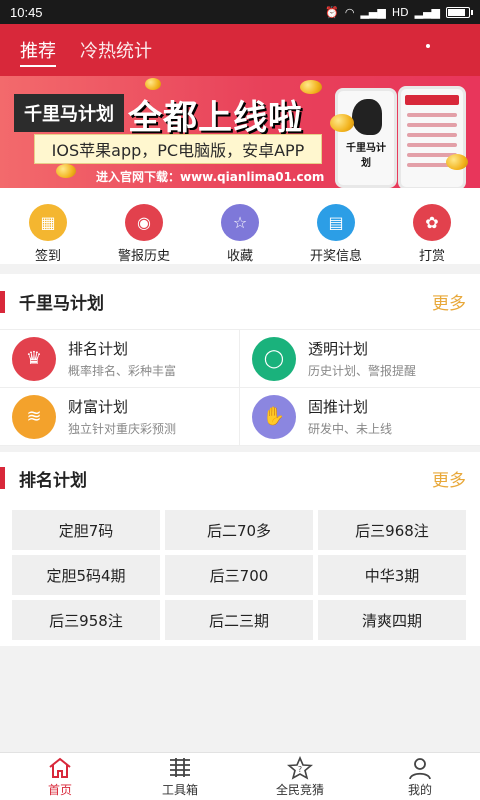 Image resolution: width=480 pixels, height=800 pixels. Describe the element at coordinates (47, 256) in the screenshot. I see `quick-label: 签到` at that location.